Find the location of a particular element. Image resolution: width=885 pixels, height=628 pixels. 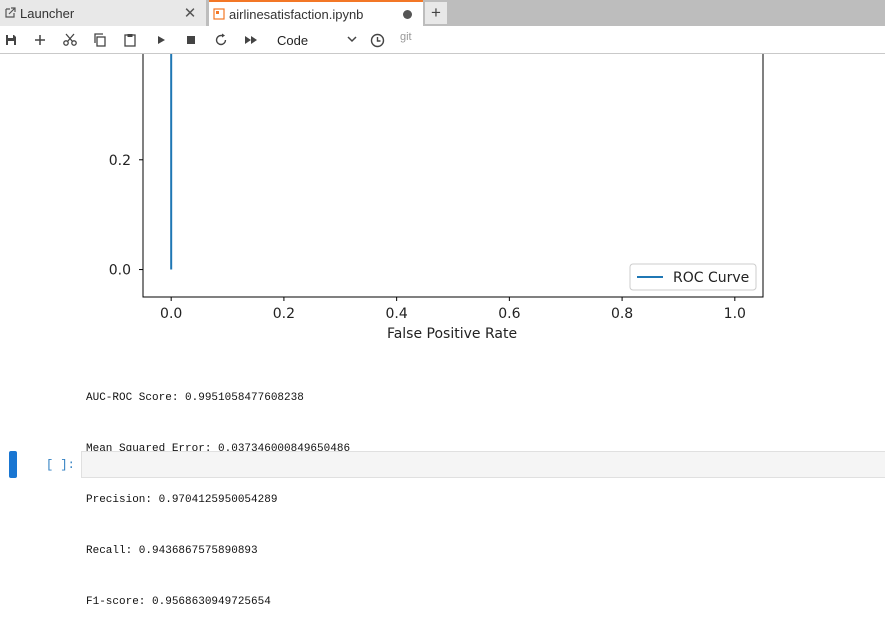

clock-icon is located at coordinates (377, 40).